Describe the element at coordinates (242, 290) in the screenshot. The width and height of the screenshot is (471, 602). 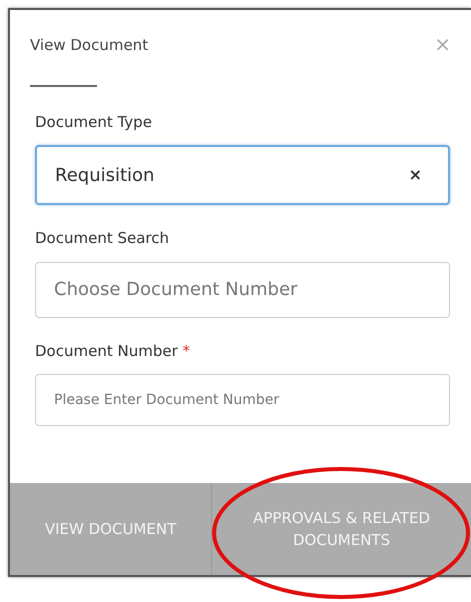
I see `input-field: Choose Document Number` at that location.